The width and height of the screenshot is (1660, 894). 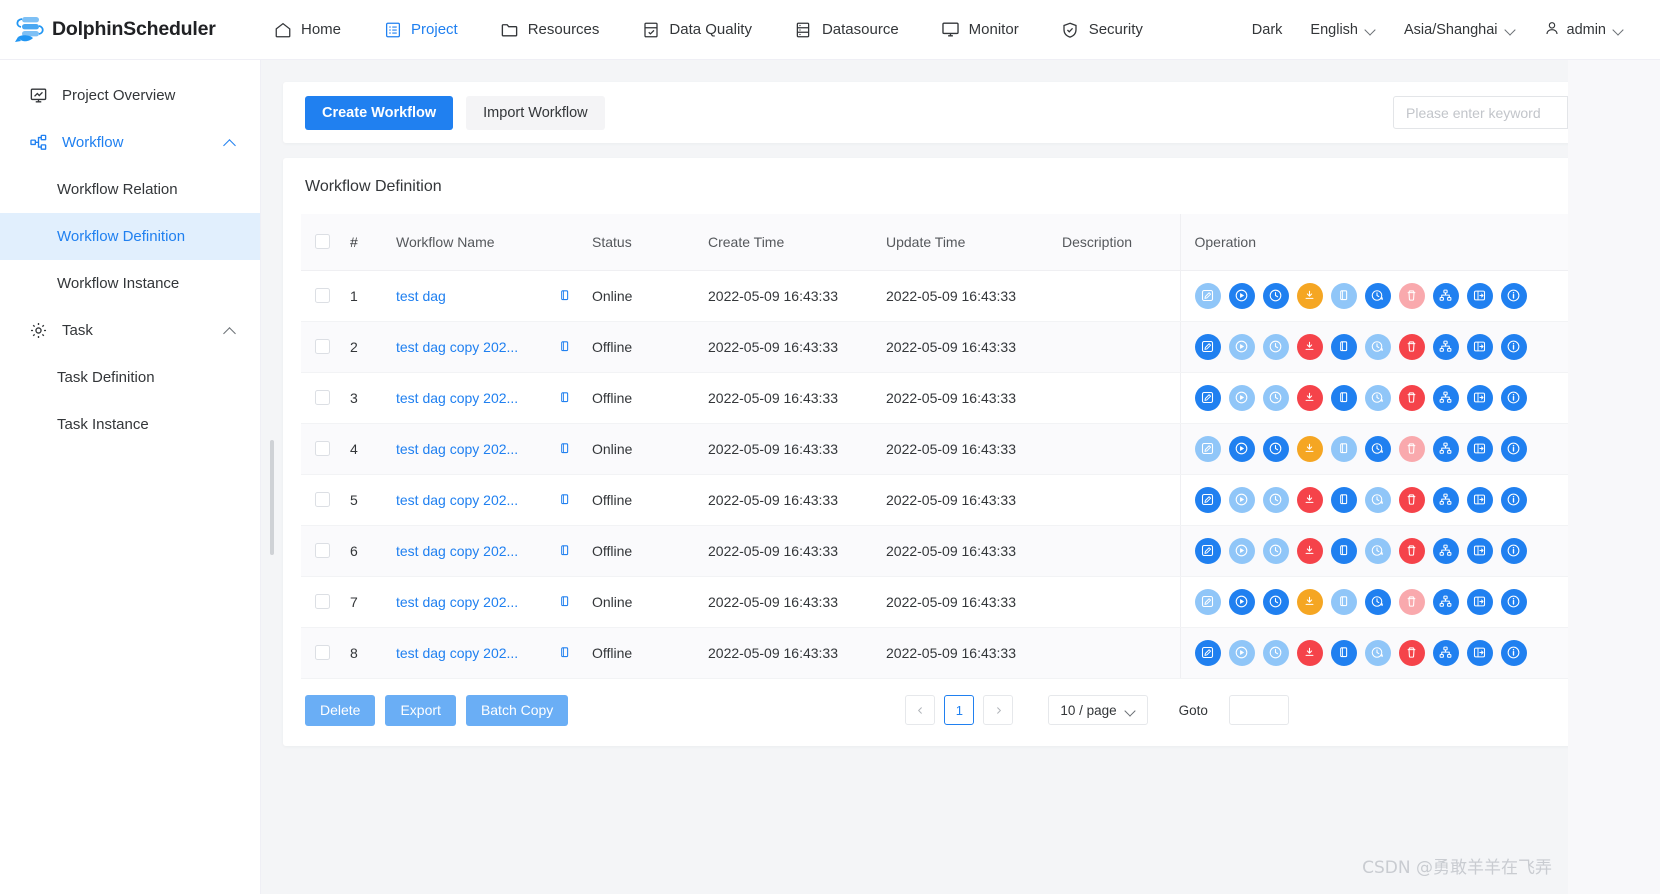 I want to click on sidebar-item-workflow: Workflow, so click(x=130, y=142).